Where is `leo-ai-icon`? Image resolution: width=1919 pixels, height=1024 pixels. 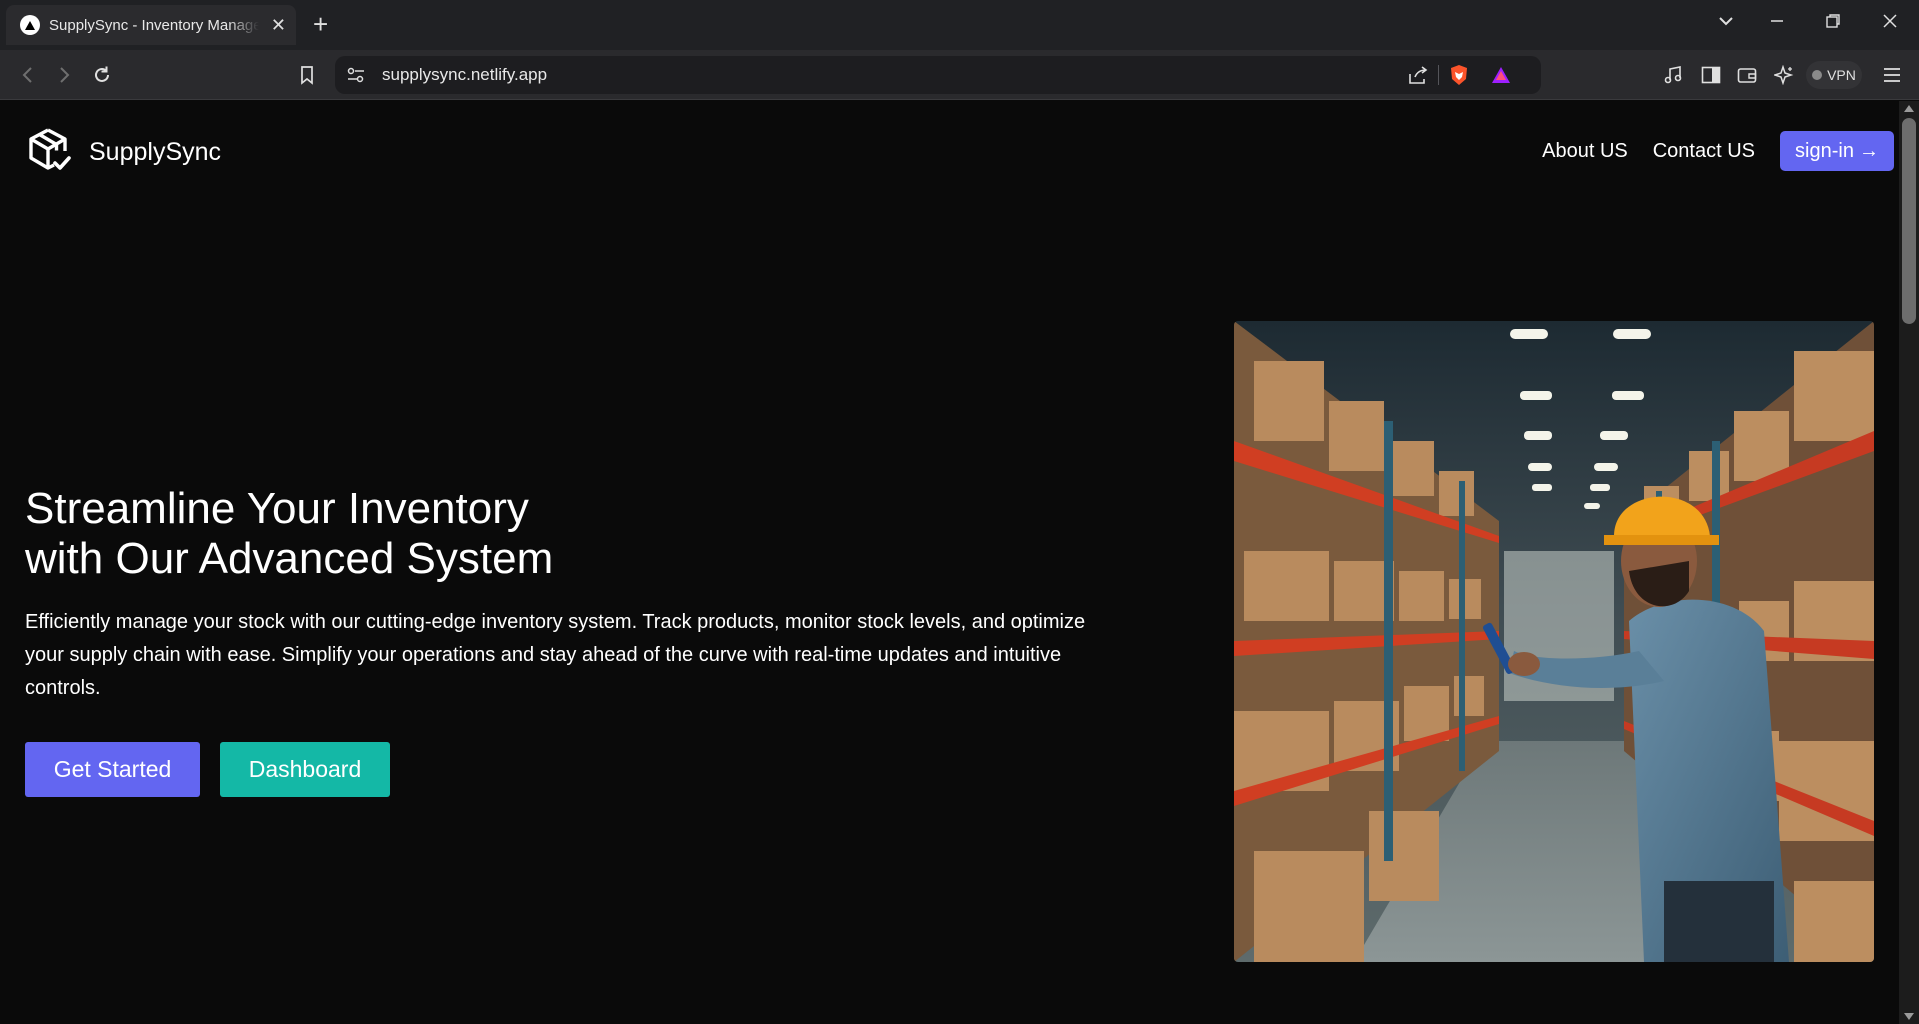 leo-ai-icon is located at coordinates (1784, 75).